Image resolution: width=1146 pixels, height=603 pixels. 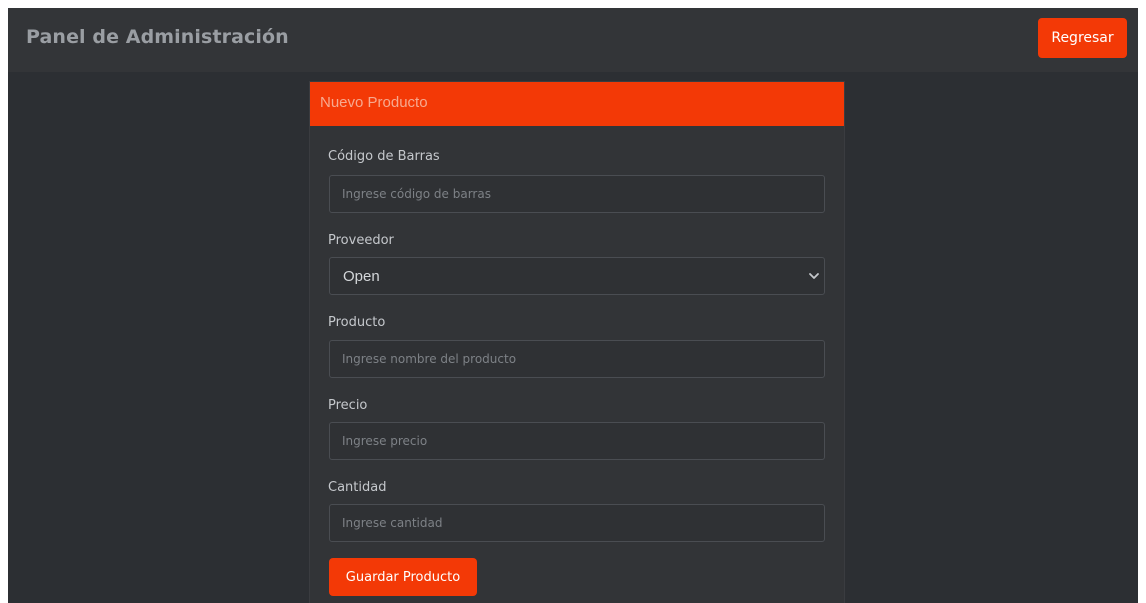 What do you see at coordinates (361, 240) in the screenshot?
I see `supplier-label: Proveedor` at bounding box center [361, 240].